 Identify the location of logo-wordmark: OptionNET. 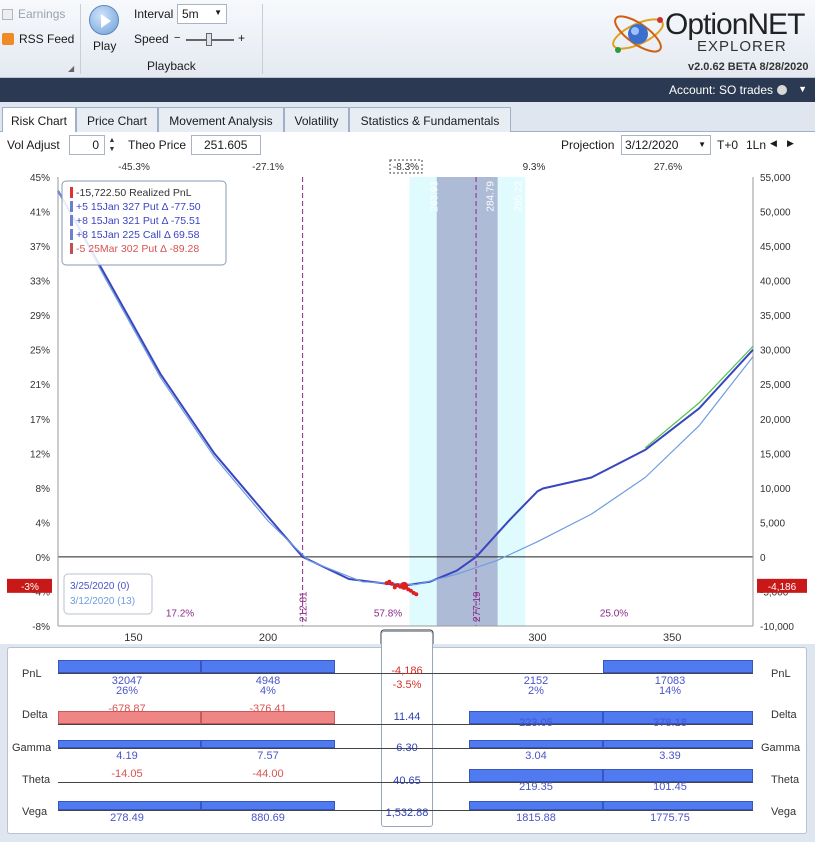
(735, 24).